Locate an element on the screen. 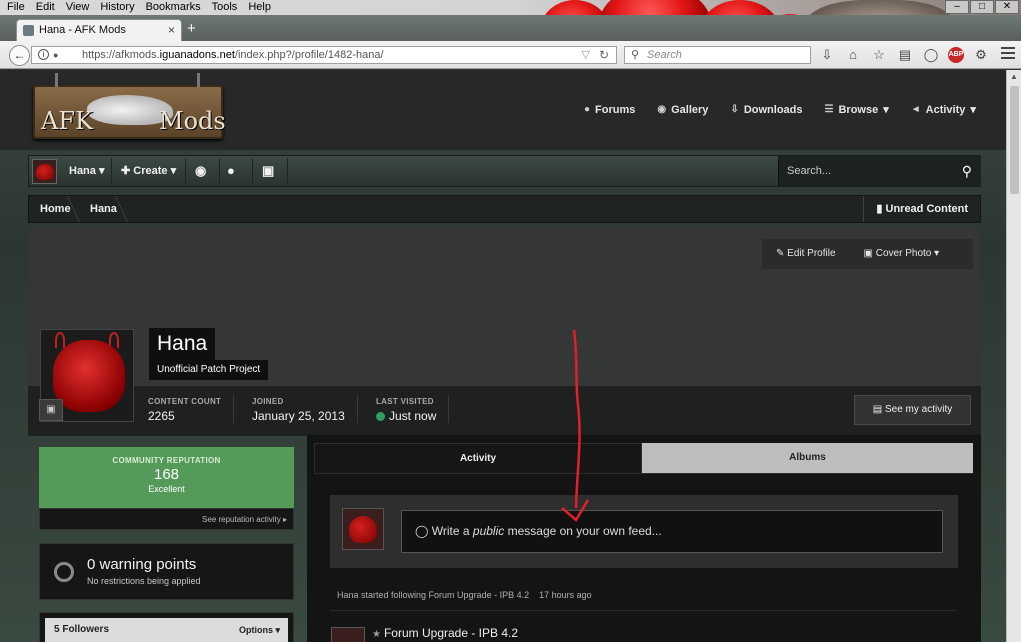 The image size is (1021, 642). menu-file: File is located at coordinates (14, 7).